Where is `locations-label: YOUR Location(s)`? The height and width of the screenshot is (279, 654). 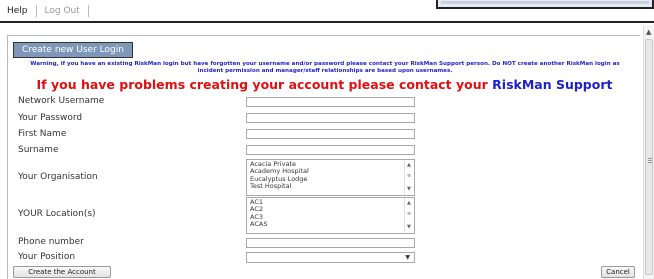
locations-label: YOUR Location(s) is located at coordinates (57, 214).